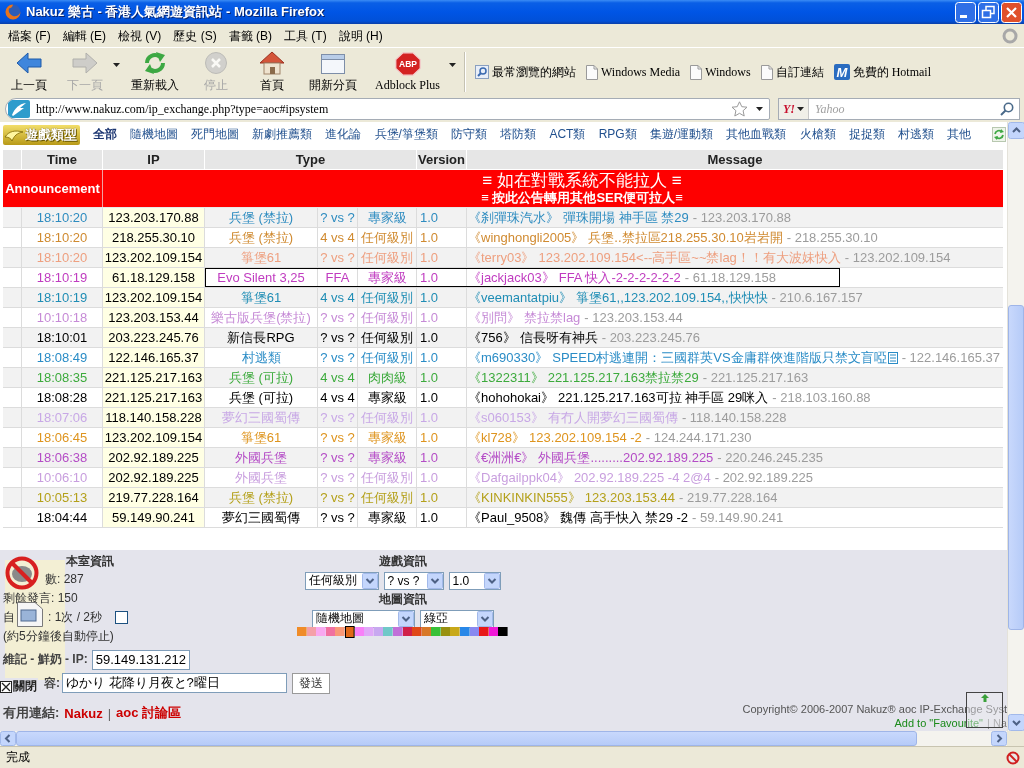 The width and height of the screenshot is (1024, 768). I want to click on scrollbar-thumb, so click(1016, 467).